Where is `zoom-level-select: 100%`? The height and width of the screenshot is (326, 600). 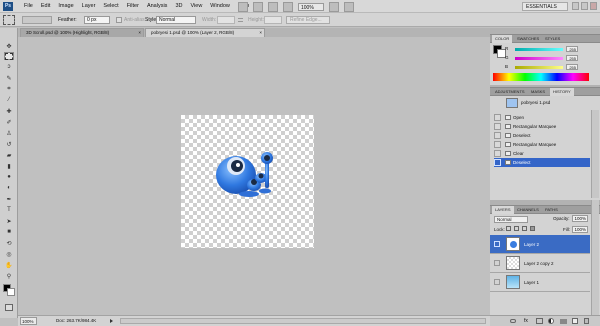 zoom-level-select: 100% is located at coordinates (311, 7).